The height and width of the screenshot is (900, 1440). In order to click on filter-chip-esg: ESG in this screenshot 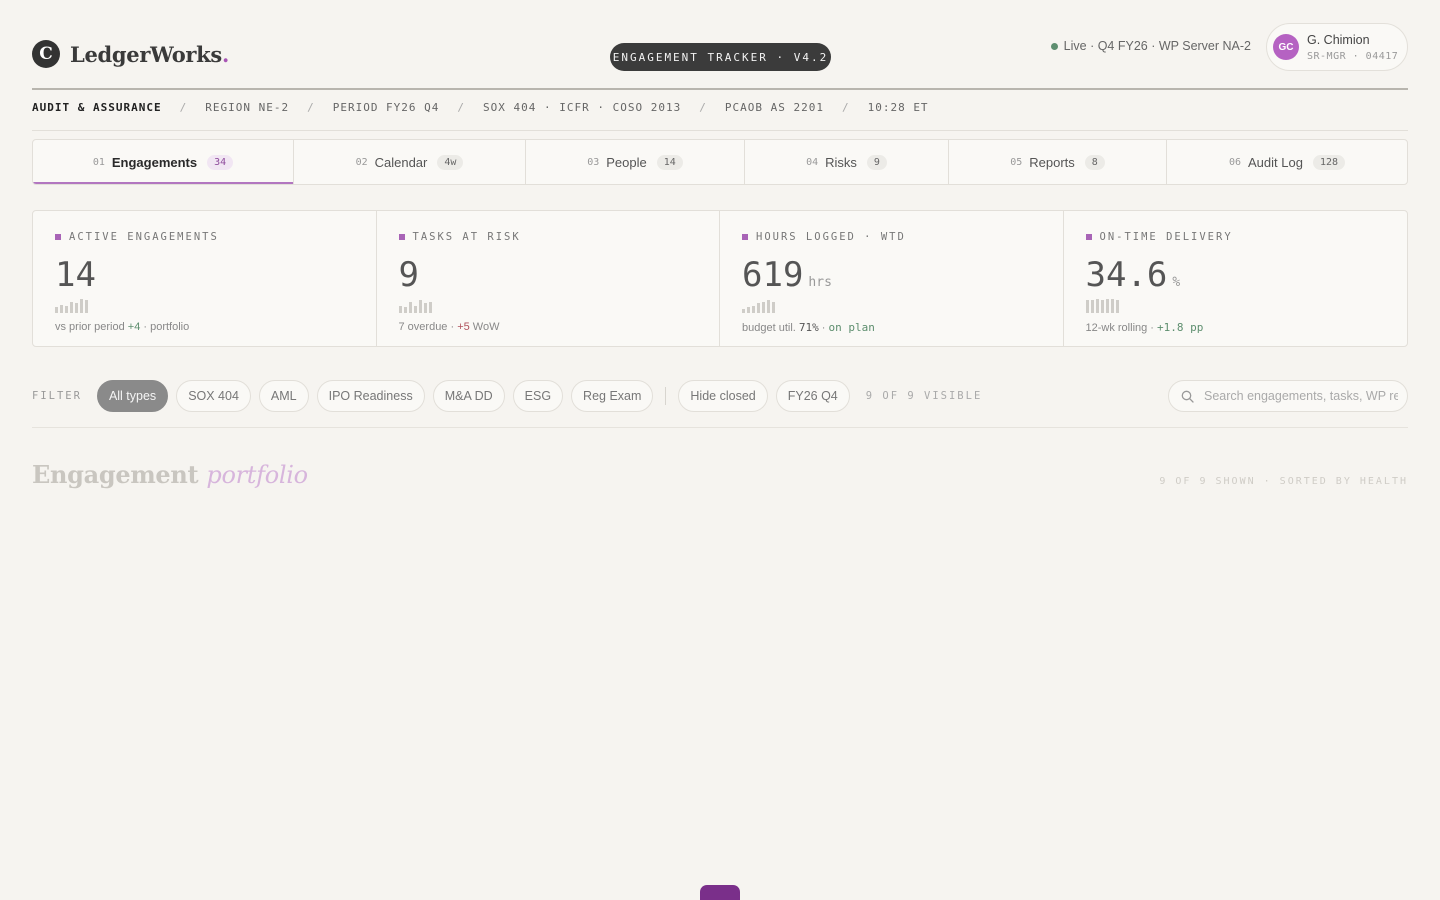, I will do `click(538, 396)`.